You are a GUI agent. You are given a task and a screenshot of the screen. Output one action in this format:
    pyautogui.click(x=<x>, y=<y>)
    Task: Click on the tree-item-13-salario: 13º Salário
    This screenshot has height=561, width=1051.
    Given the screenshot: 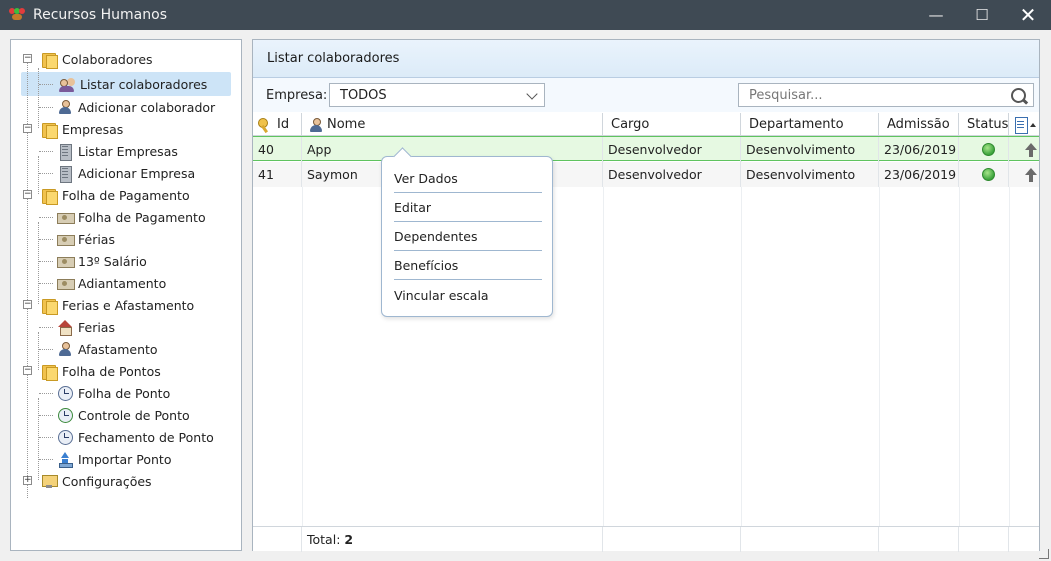 What is the action you would take?
    pyautogui.click(x=102, y=261)
    